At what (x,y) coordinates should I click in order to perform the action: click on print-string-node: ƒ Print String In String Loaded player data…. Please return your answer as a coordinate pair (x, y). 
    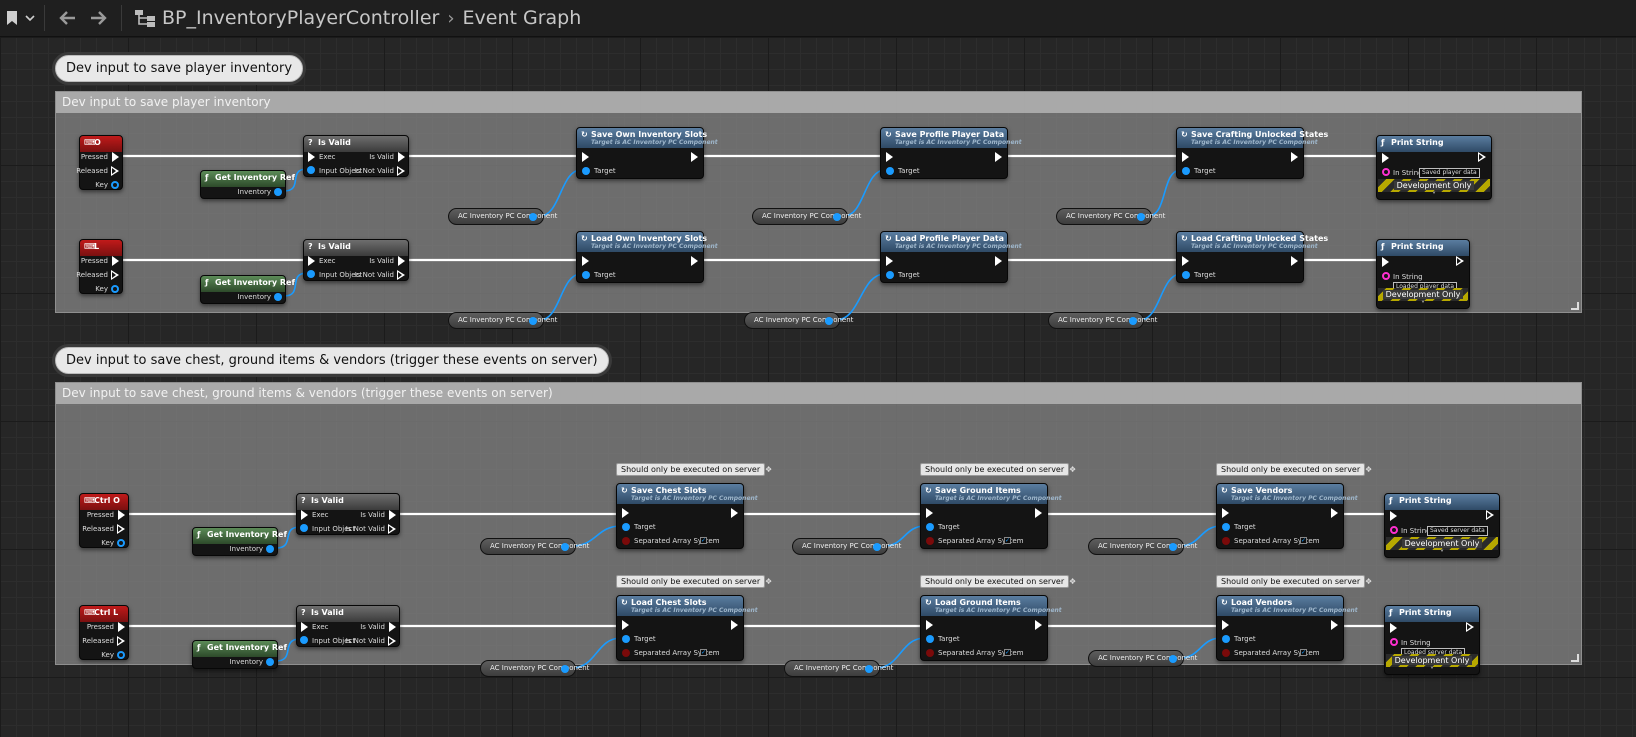
    Looking at the image, I should click on (1423, 274).